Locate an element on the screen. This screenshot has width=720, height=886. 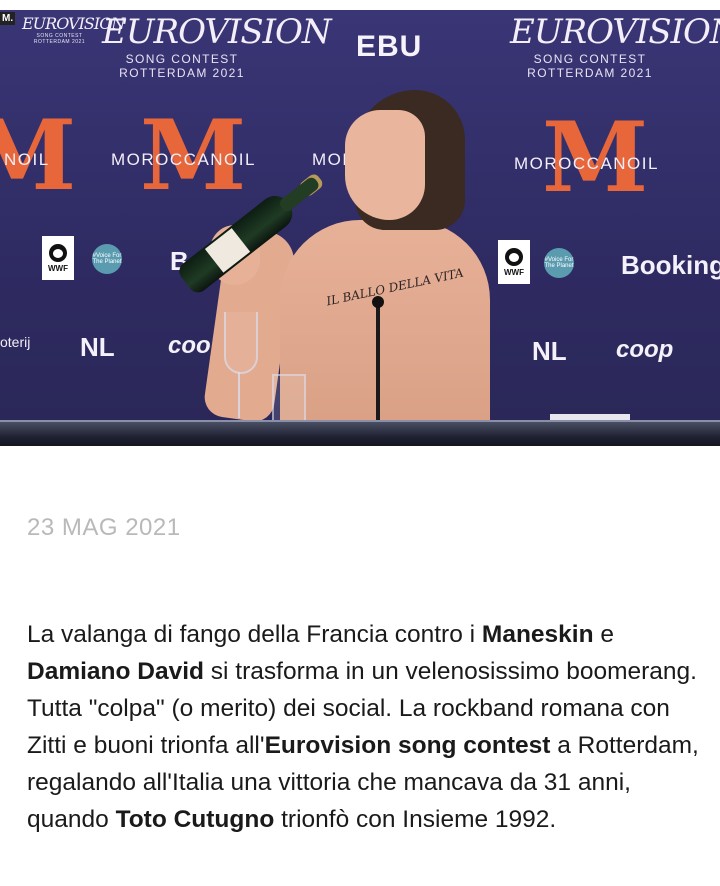
article-highlight: Toto Cutugno is located at coordinates (195, 819).